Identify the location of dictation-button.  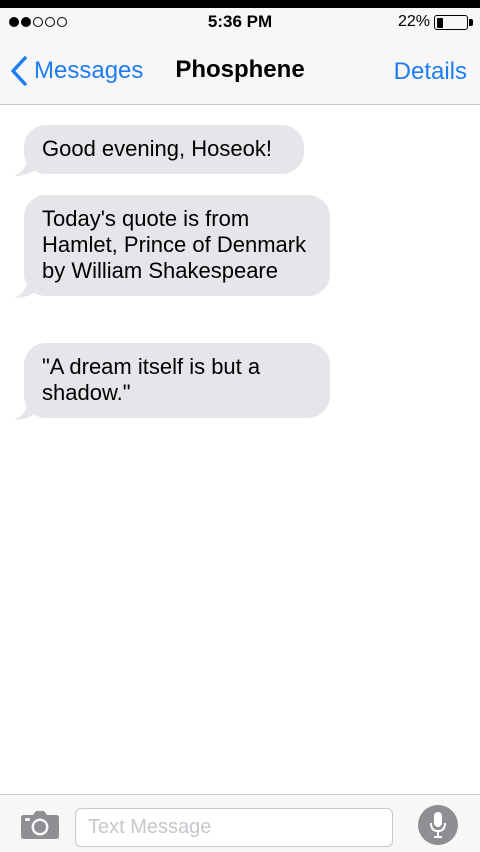
(438, 825).